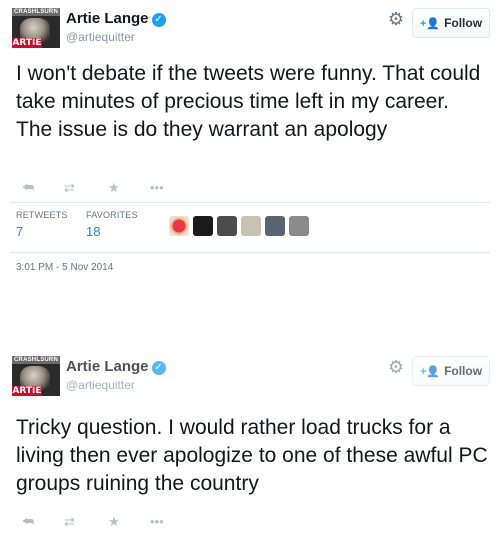 This screenshot has height=534, width=500. What do you see at coordinates (64, 267) in the screenshot?
I see `tweet-timestamp: 3:01 PM - 5 Nov 2014` at bounding box center [64, 267].